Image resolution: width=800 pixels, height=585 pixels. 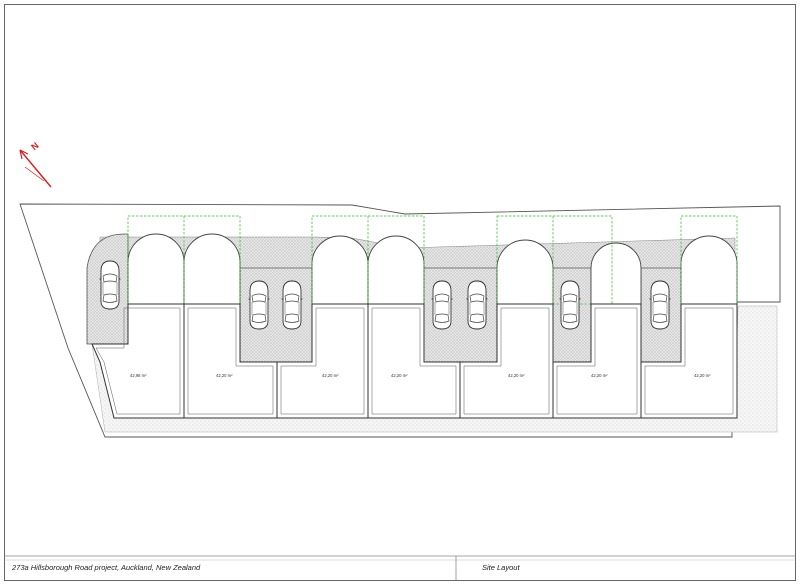 I want to click on north-arrow-icon: N, so click(x=35, y=164).